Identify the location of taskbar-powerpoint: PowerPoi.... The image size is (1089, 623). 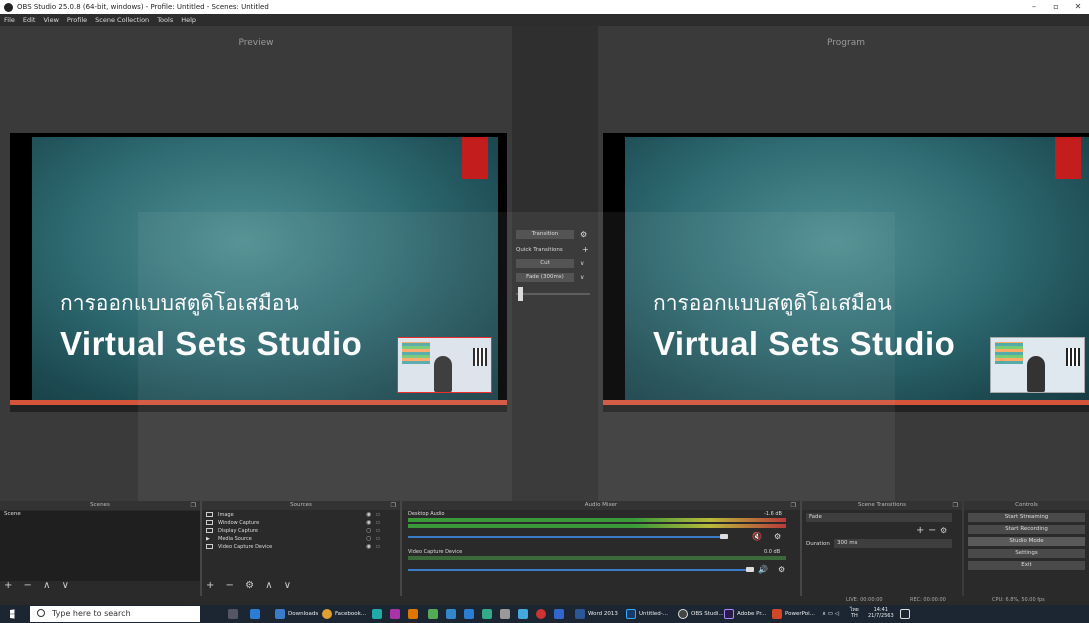
(793, 614).